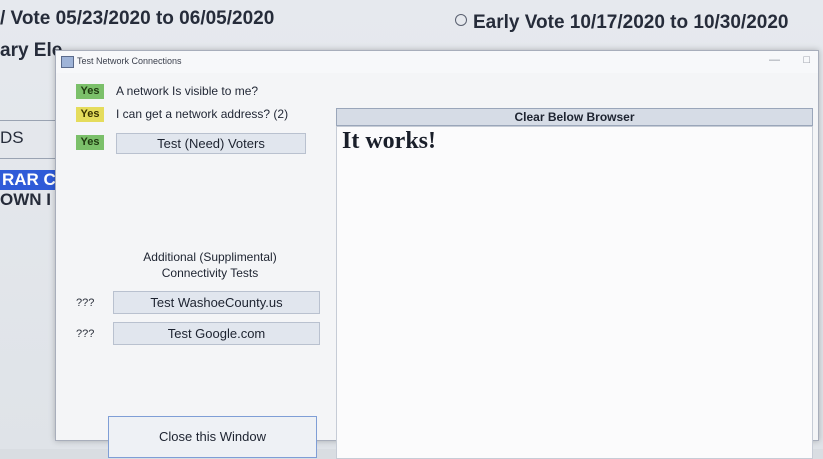  Describe the element at coordinates (210, 257) in the screenshot. I see `supplemental-heading-line1: Additional (Supplimental)` at that location.